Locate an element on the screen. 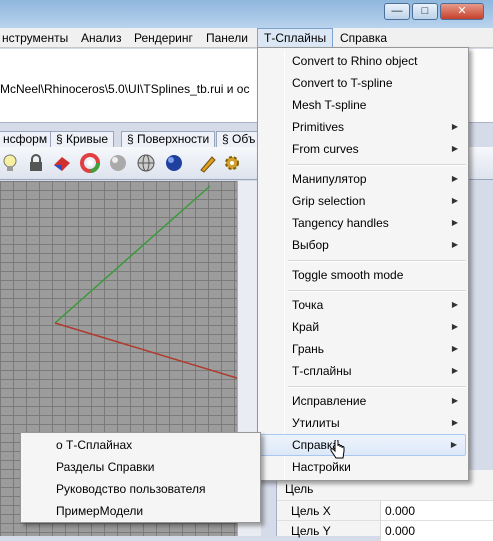  wireframe-sphere-icon is located at coordinates (146, 163).